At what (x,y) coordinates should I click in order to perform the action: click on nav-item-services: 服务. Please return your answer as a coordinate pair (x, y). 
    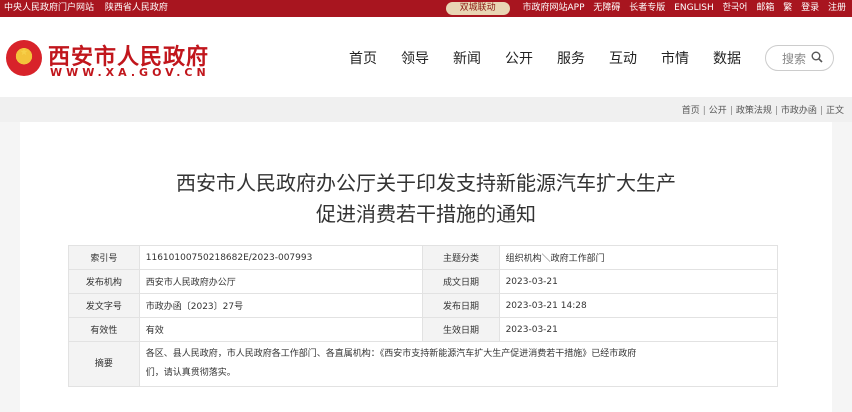
    Looking at the image, I should click on (571, 58).